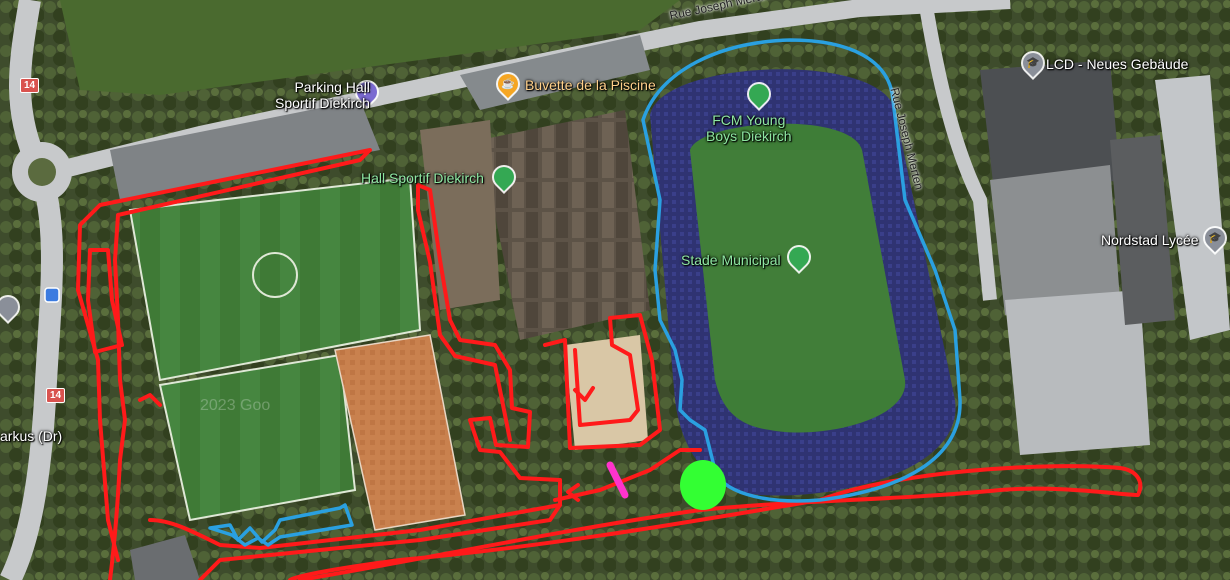  I want to click on arkus-label: arkus (Dr), so click(31, 436).